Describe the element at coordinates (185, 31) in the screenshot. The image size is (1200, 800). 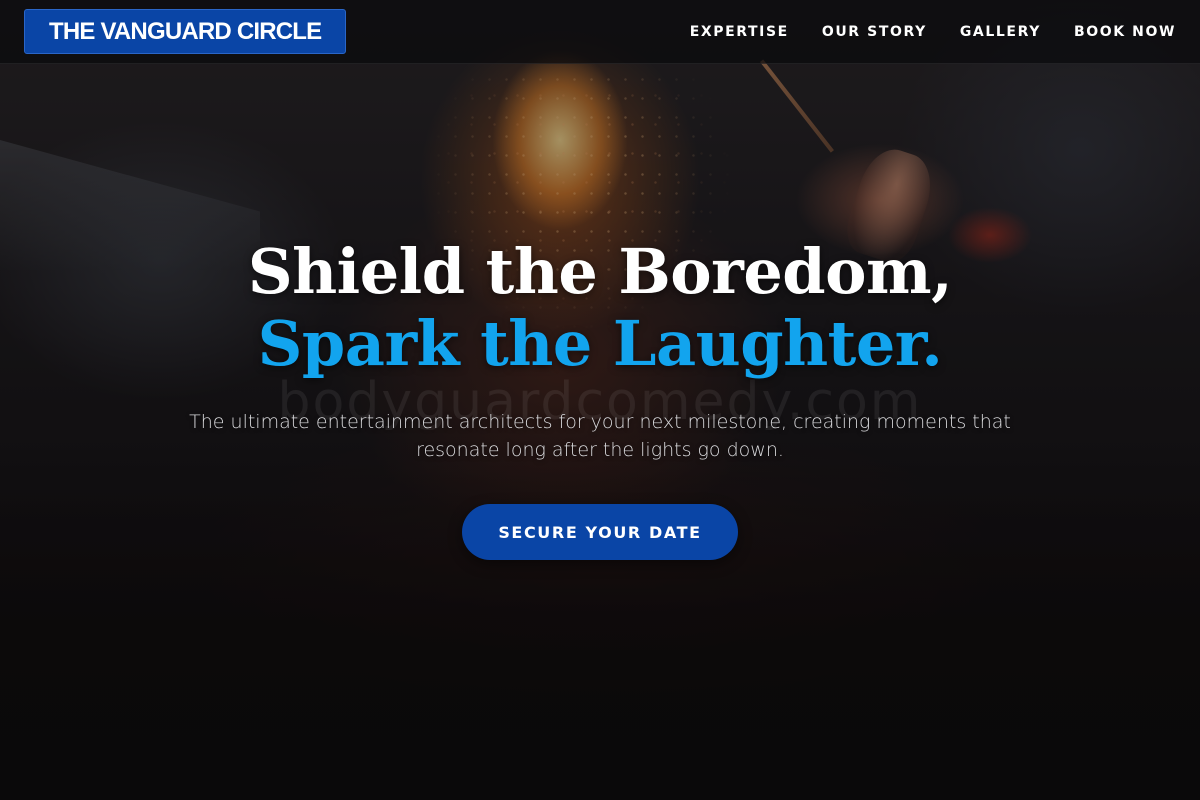
I see `brand-logo-link: THE VANGUARD CIRCLE` at that location.